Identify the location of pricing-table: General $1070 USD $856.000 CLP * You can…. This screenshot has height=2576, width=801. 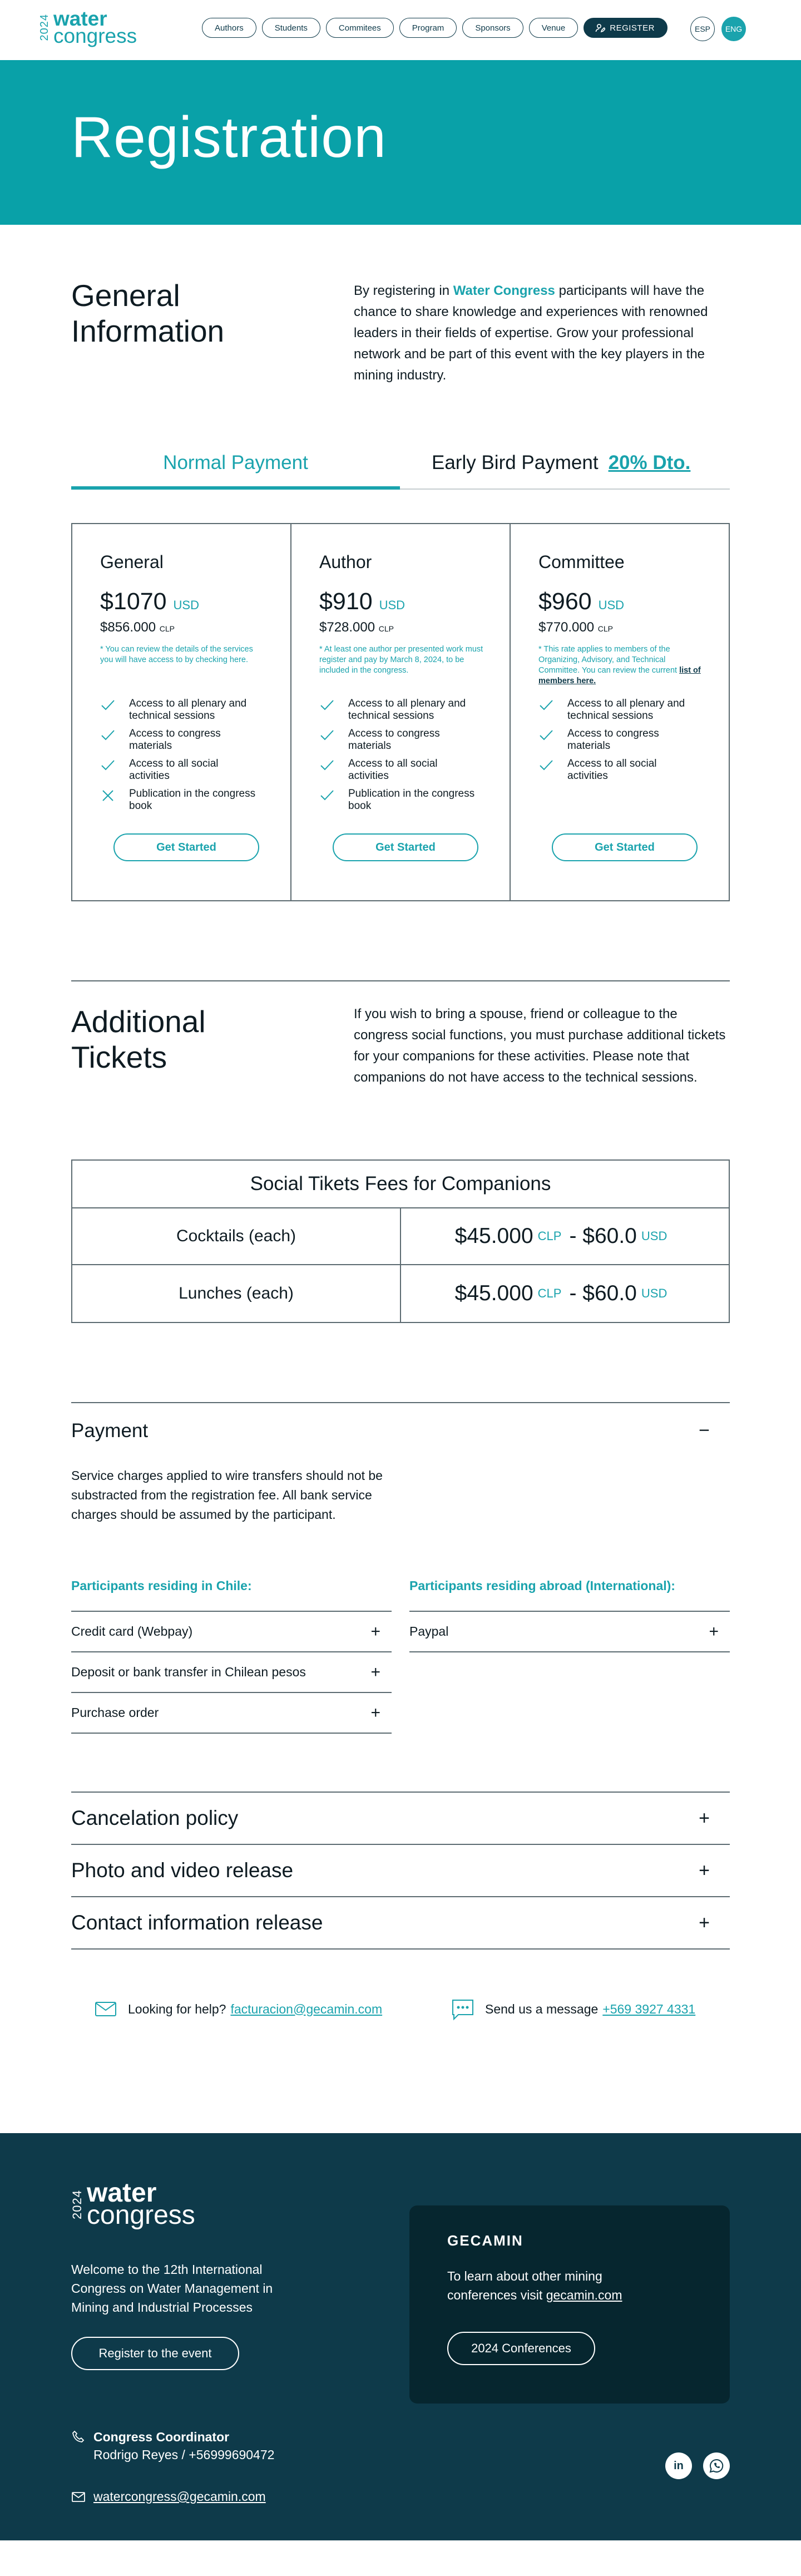
(400, 712).